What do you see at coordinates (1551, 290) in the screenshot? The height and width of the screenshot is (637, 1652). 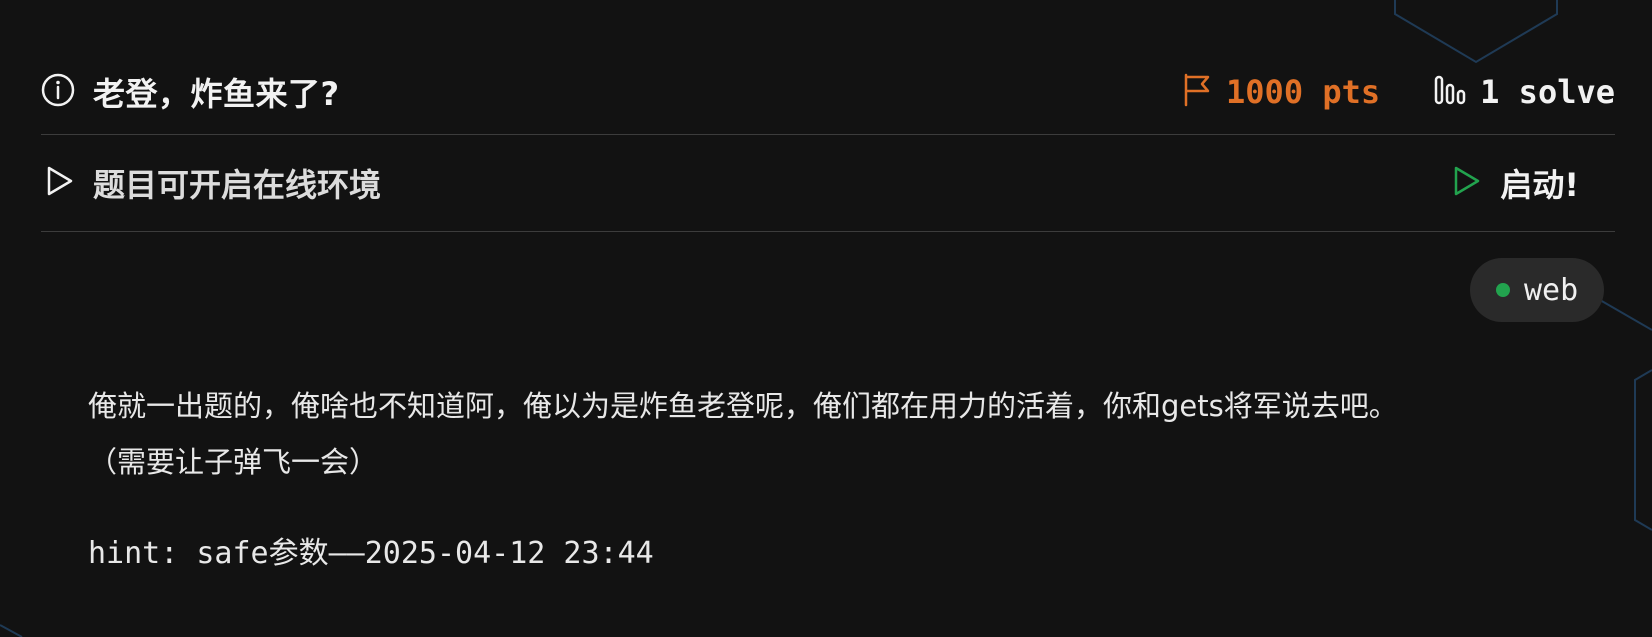 I see `tag-label: web` at bounding box center [1551, 290].